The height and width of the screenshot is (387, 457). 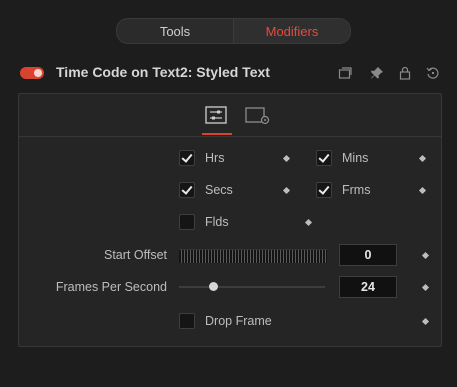 I want to click on fps-label: Frames Per Second, so click(x=111, y=287).